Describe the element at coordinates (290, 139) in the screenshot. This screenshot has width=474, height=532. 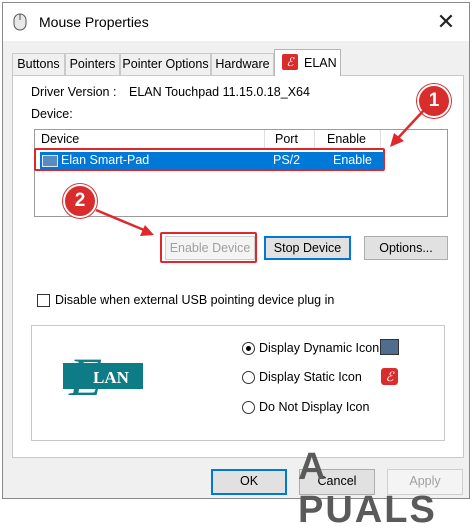
I see `column-header-port: Port` at that location.